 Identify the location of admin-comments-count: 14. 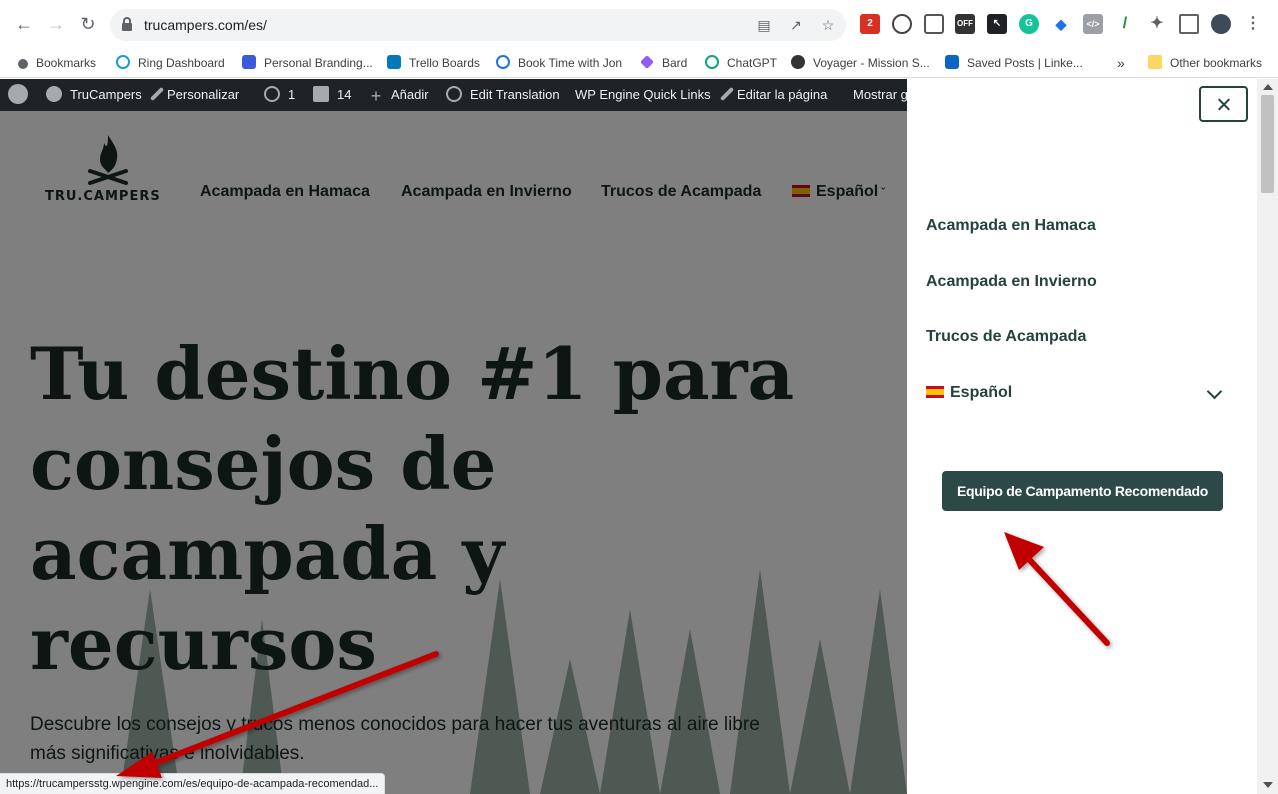
(344, 94).